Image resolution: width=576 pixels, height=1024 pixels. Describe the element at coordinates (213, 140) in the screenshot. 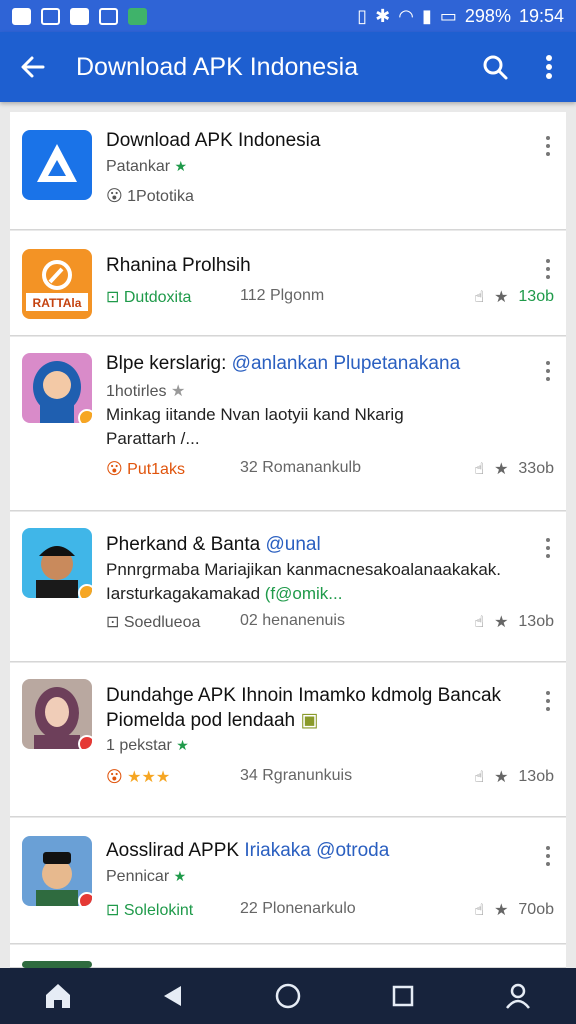

I see `app-name: Download APK Indonesia` at that location.